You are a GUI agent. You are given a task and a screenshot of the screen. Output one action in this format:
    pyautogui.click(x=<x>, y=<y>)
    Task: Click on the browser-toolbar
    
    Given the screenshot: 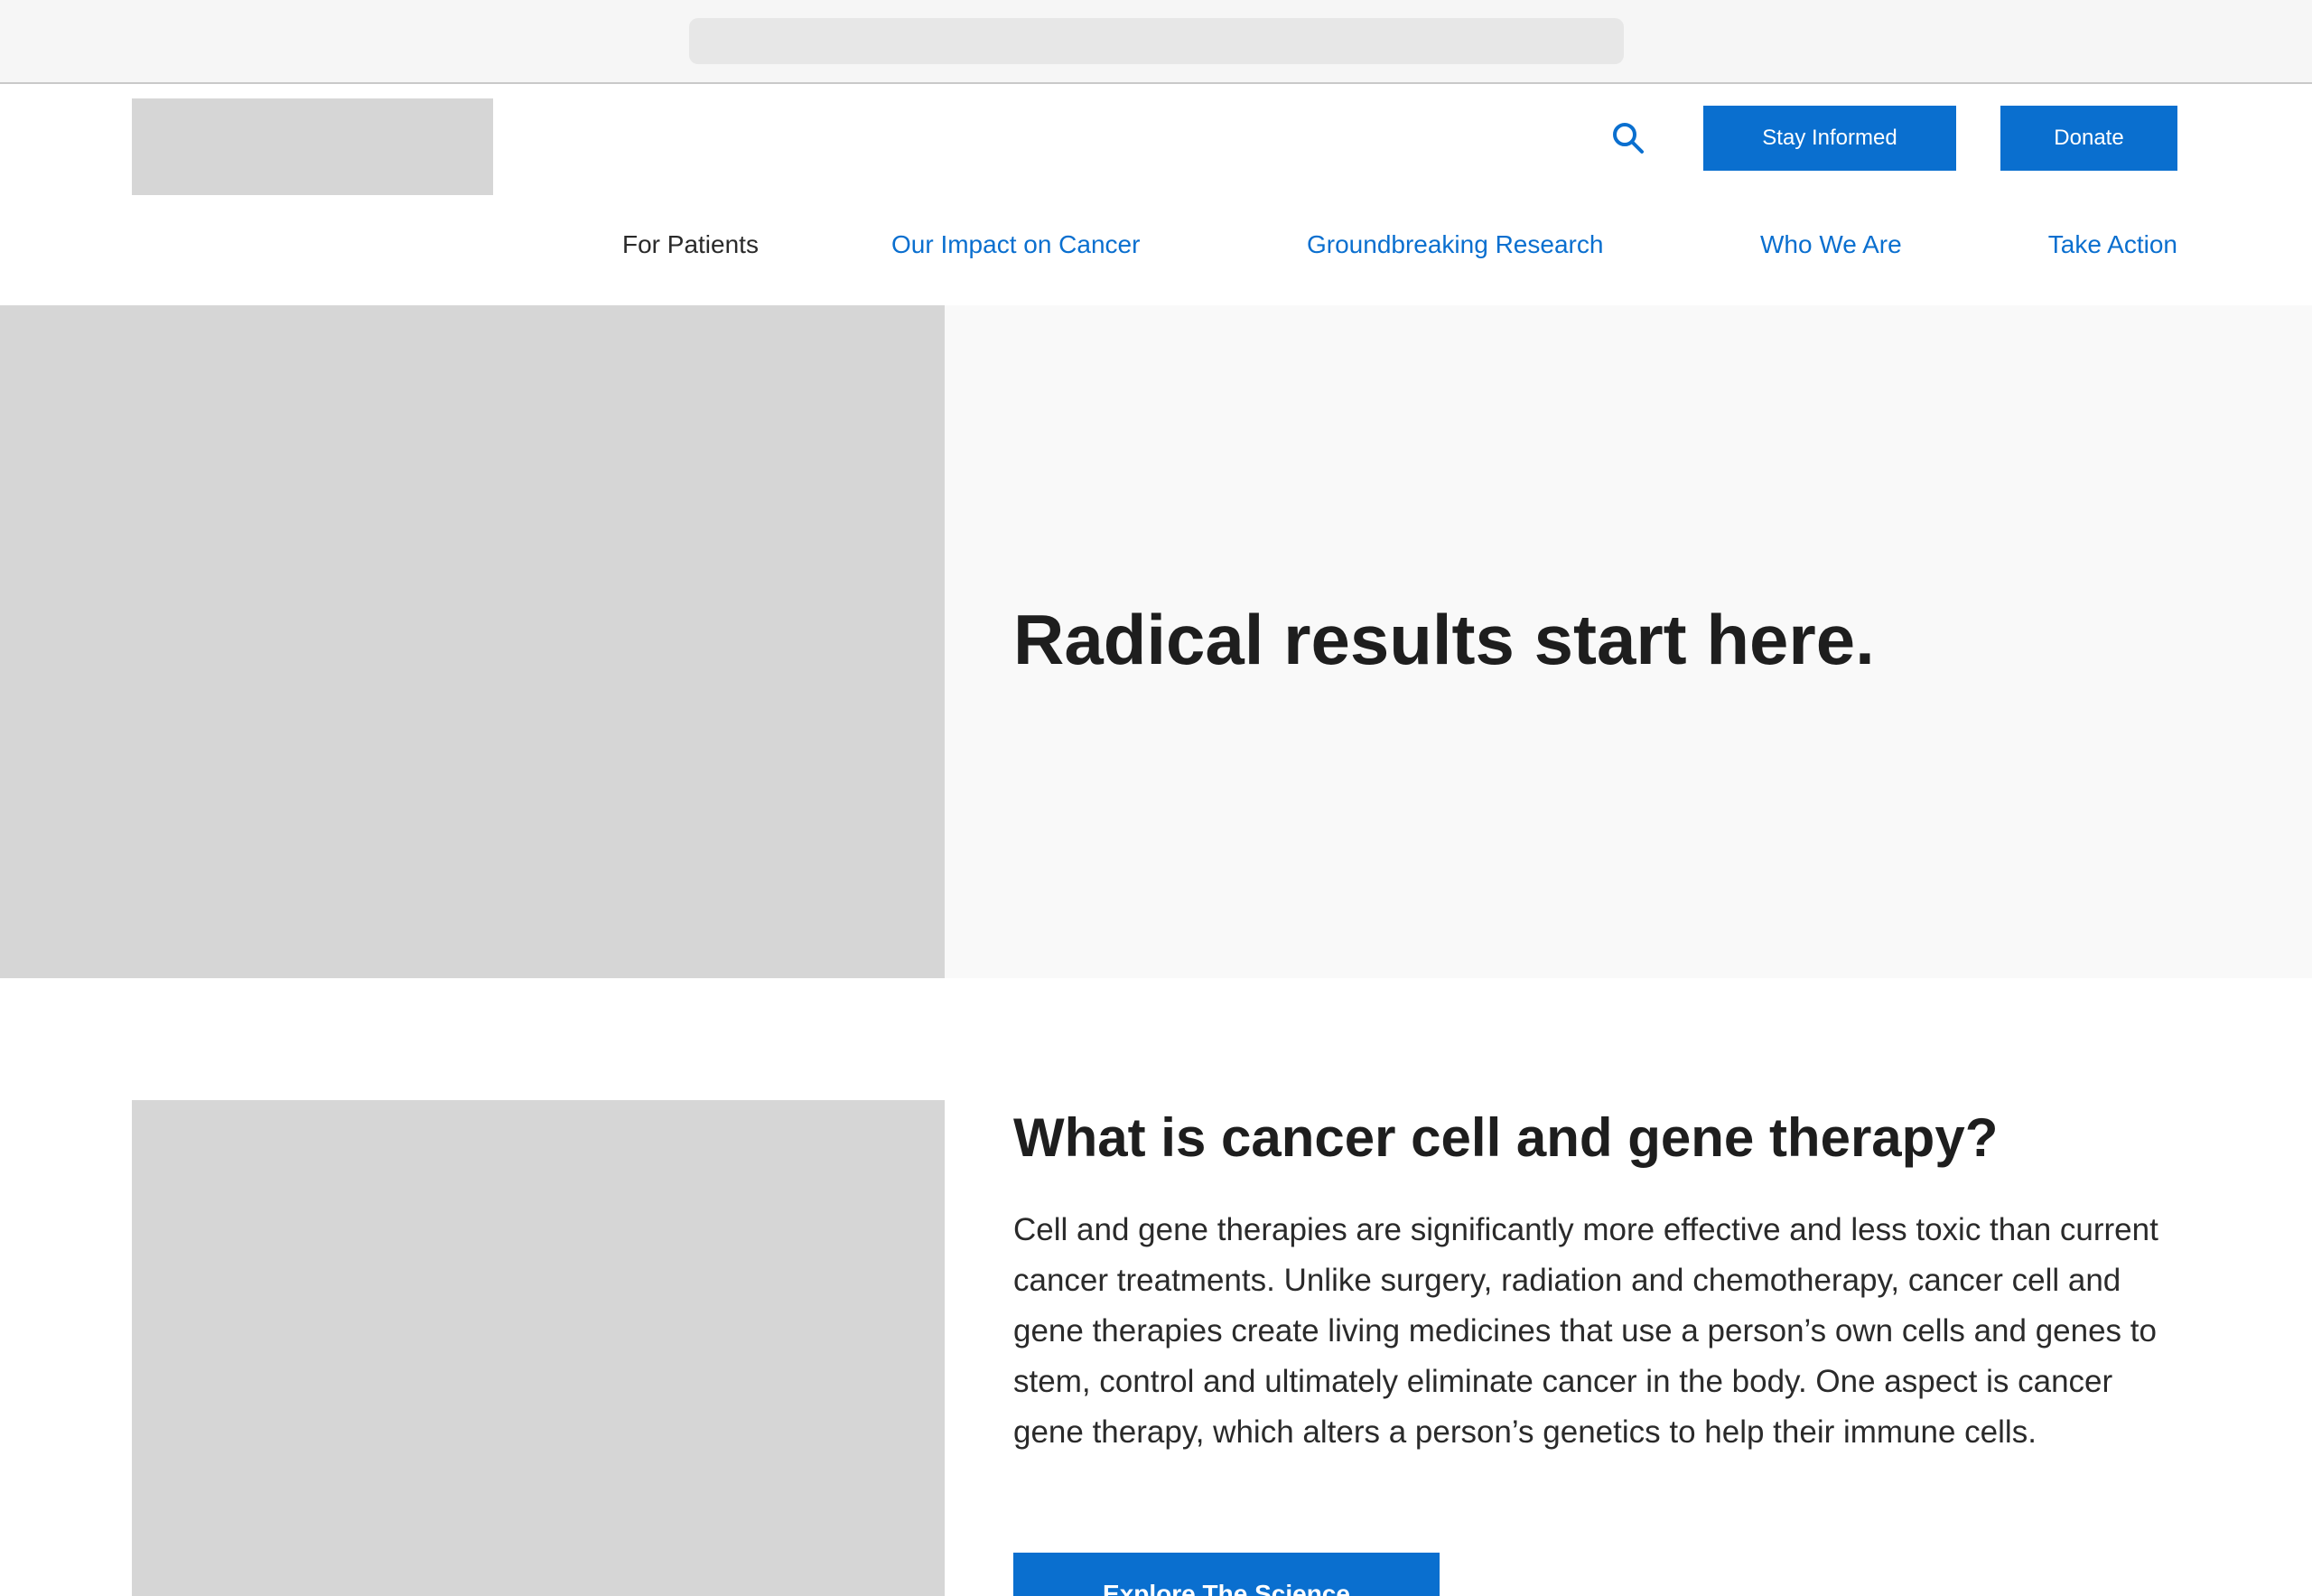 What is the action you would take?
    pyautogui.click(x=1156, y=42)
    